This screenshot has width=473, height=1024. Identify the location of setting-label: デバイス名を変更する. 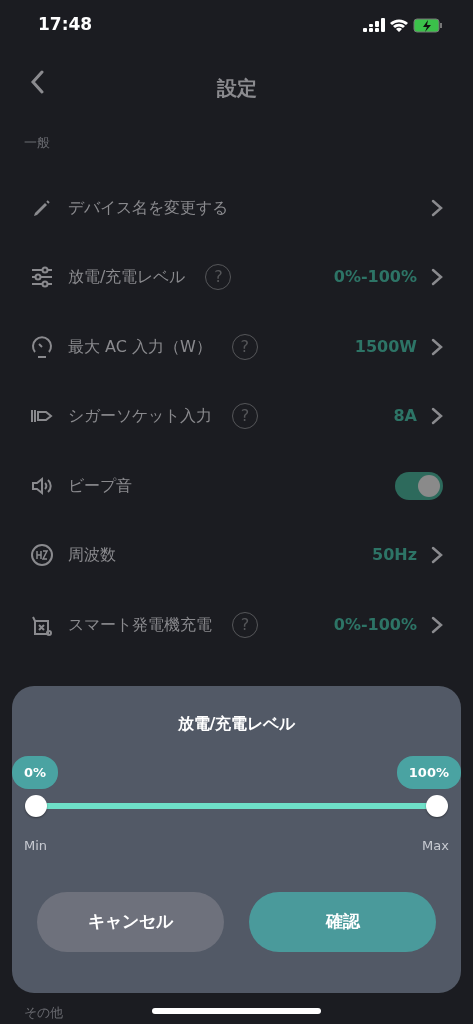
(148, 207).